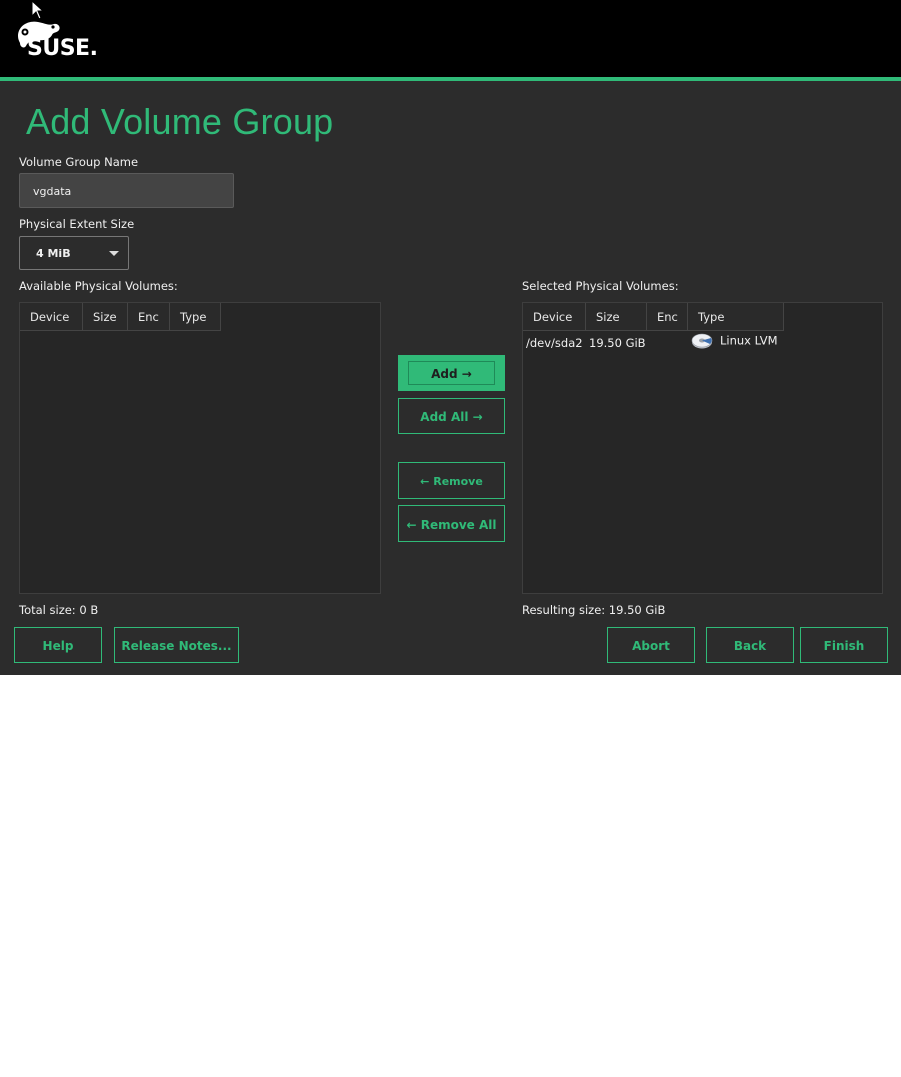  I want to click on extent-size-select: 4 MiB, so click(74, 253).